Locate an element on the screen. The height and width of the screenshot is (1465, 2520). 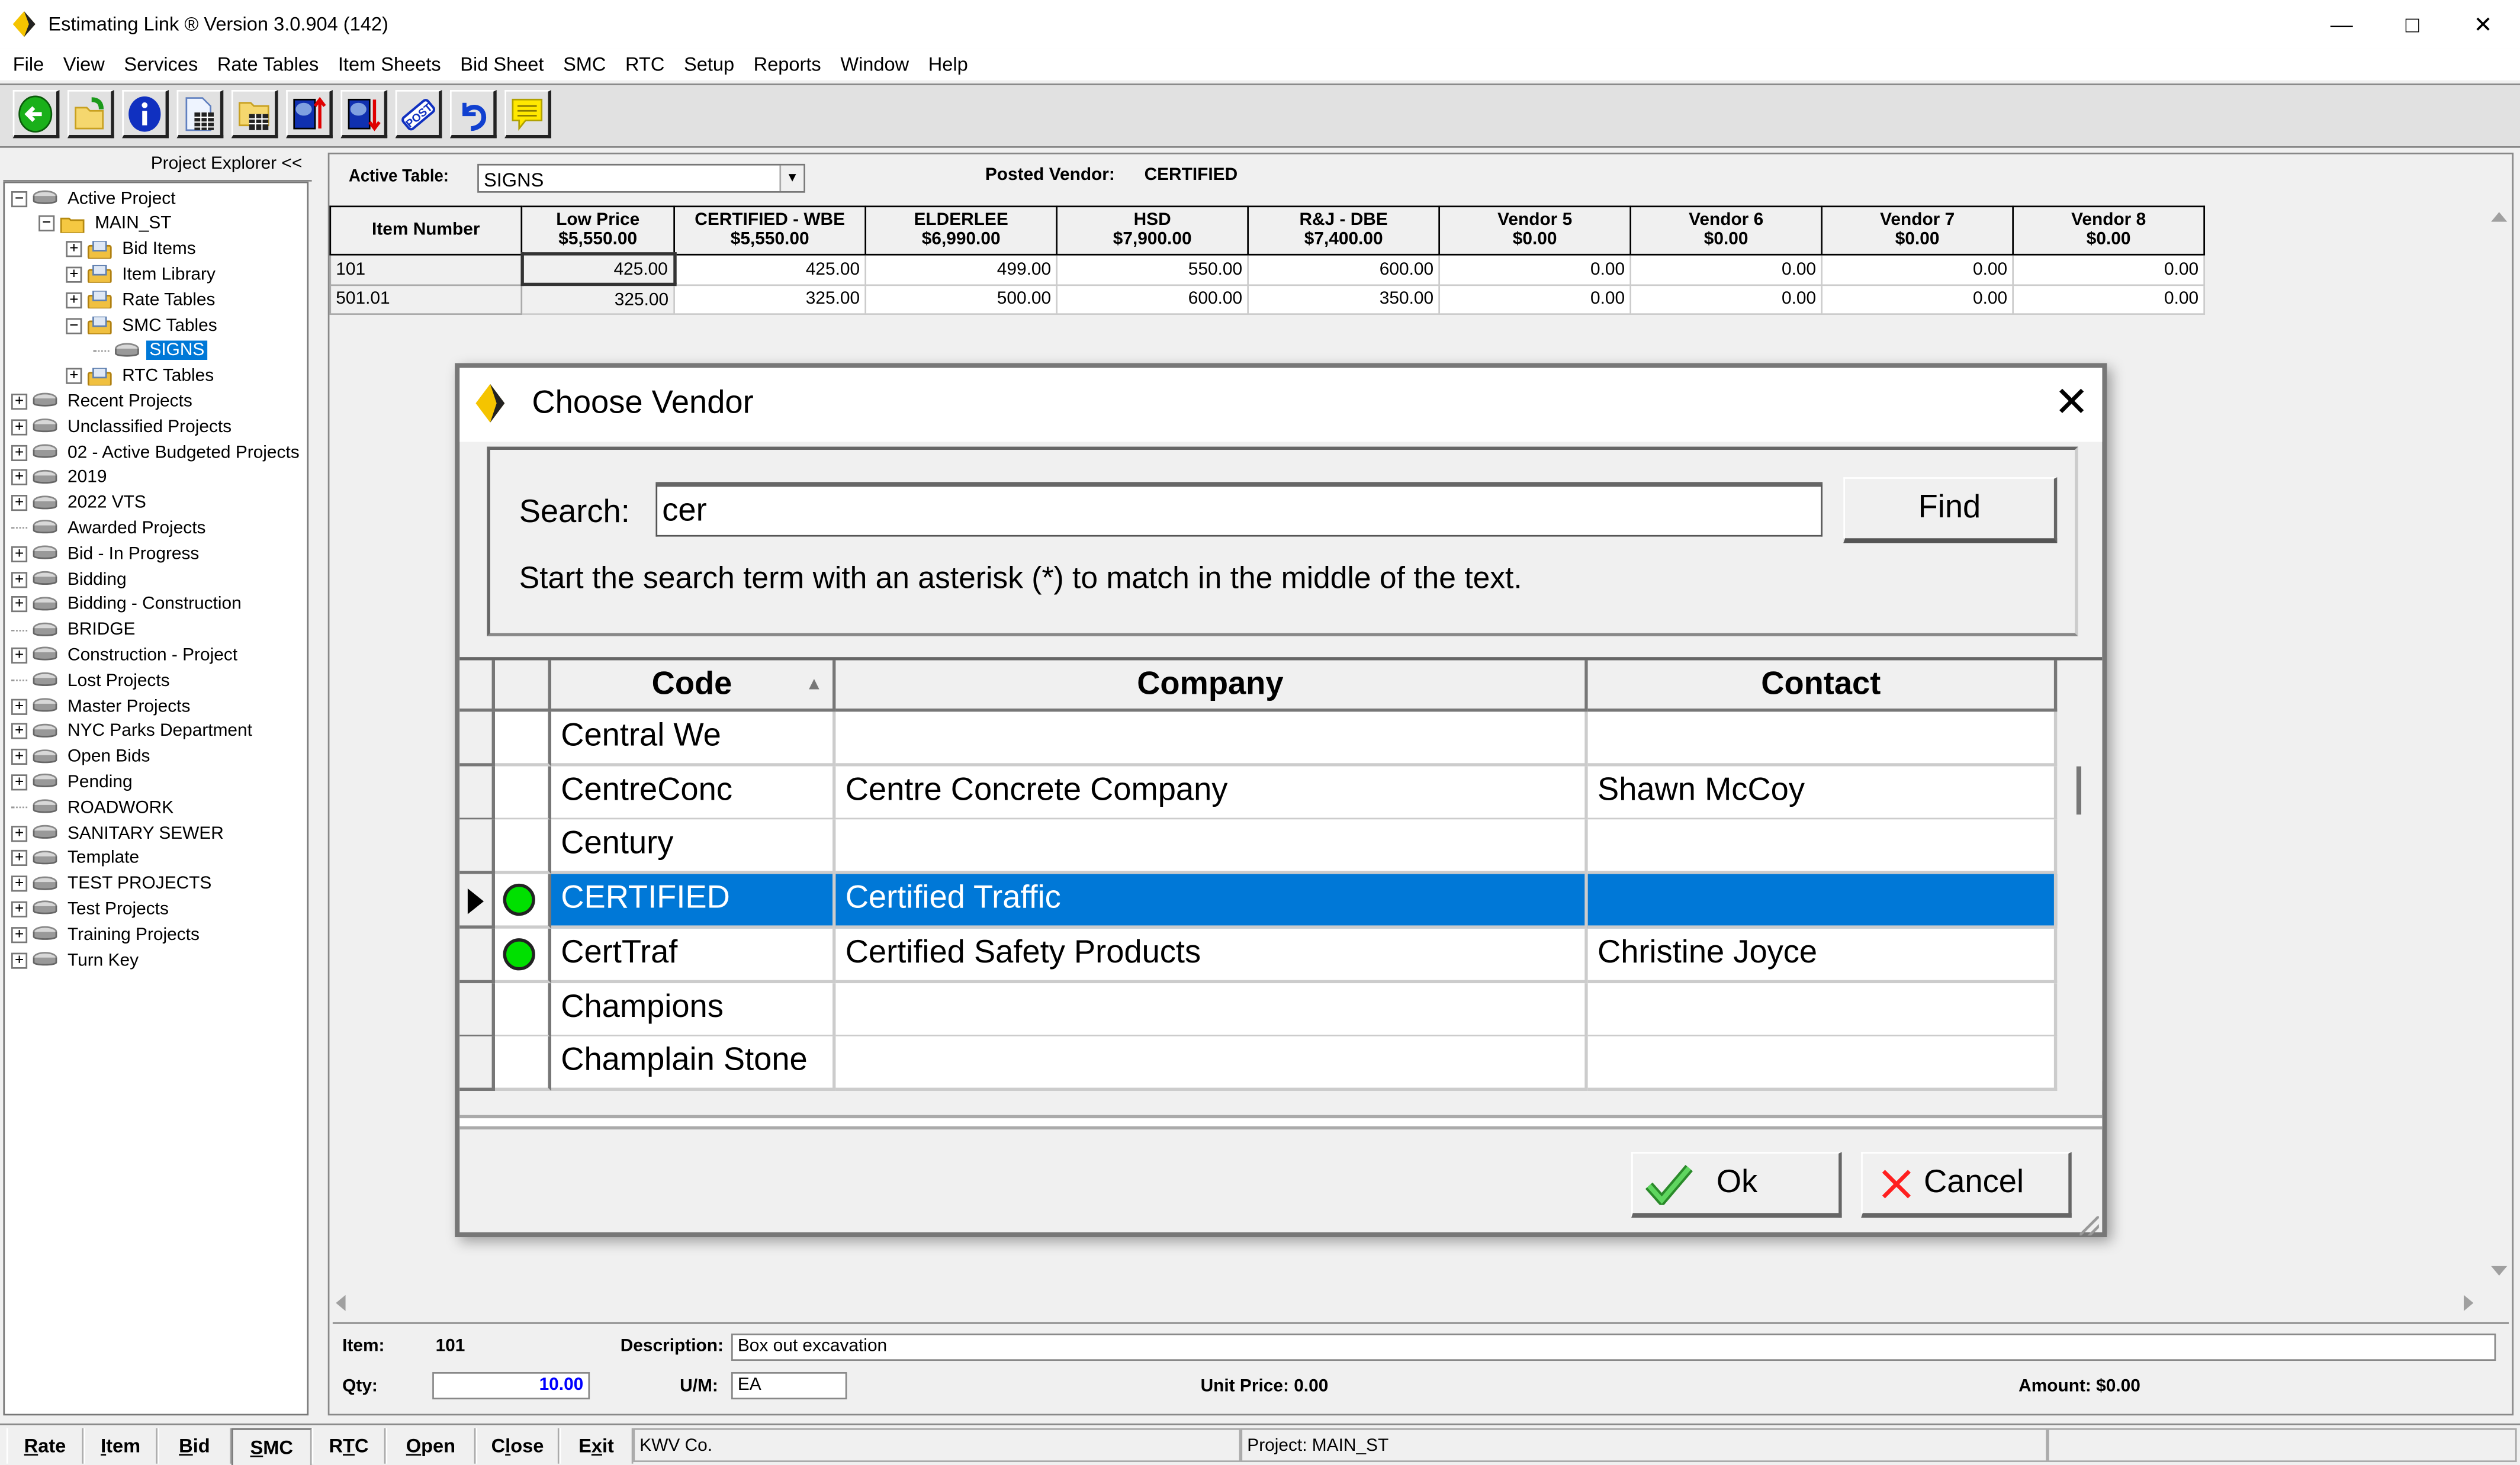
menu-smc: SMC is located at coordinates (585, 64).